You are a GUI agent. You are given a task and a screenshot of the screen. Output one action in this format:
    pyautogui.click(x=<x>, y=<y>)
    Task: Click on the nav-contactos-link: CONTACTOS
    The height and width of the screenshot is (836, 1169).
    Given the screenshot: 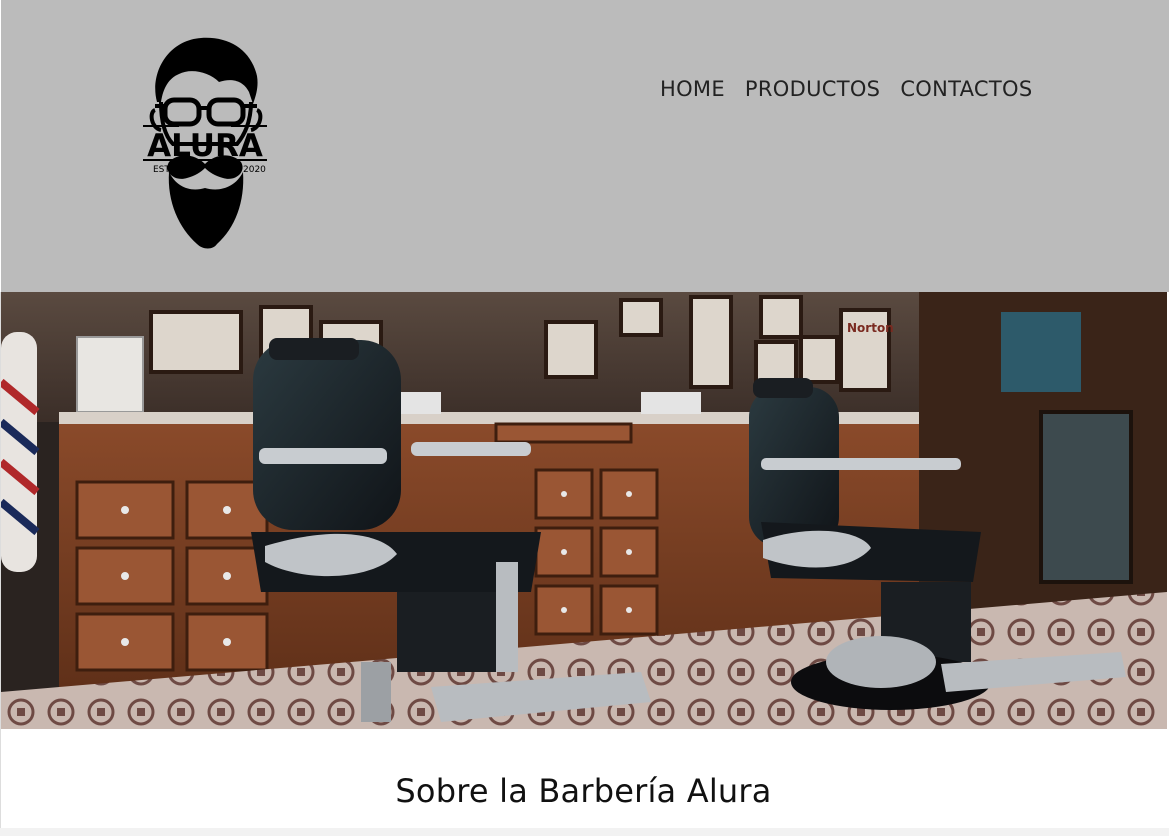 What is the action you would take?
    pyautogui.click(x=966, y=89)
    